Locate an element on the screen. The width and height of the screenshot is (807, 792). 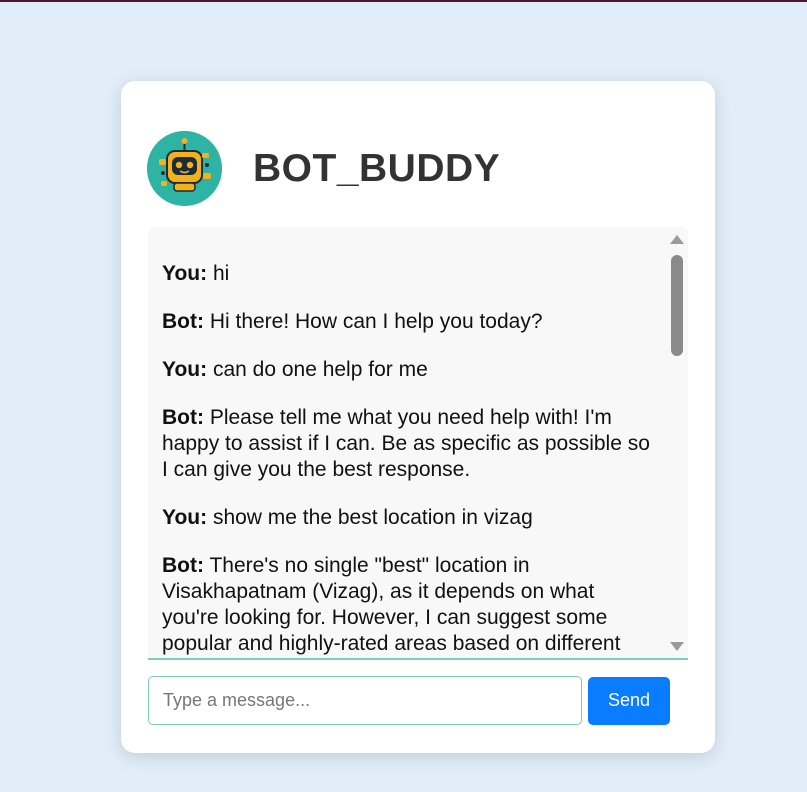
message-text: show me the best location in vizag is located at coordinates (370, 517).